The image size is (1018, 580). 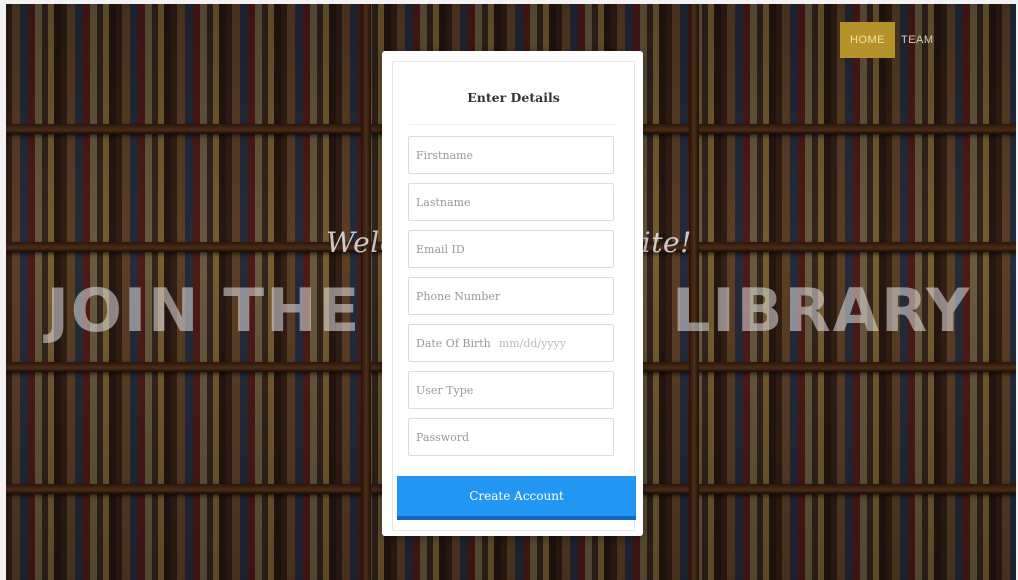 What do you see at coordinates (511, 437) in the screenshot?
I see `password-input: Password` at bounding box center [511, 437].